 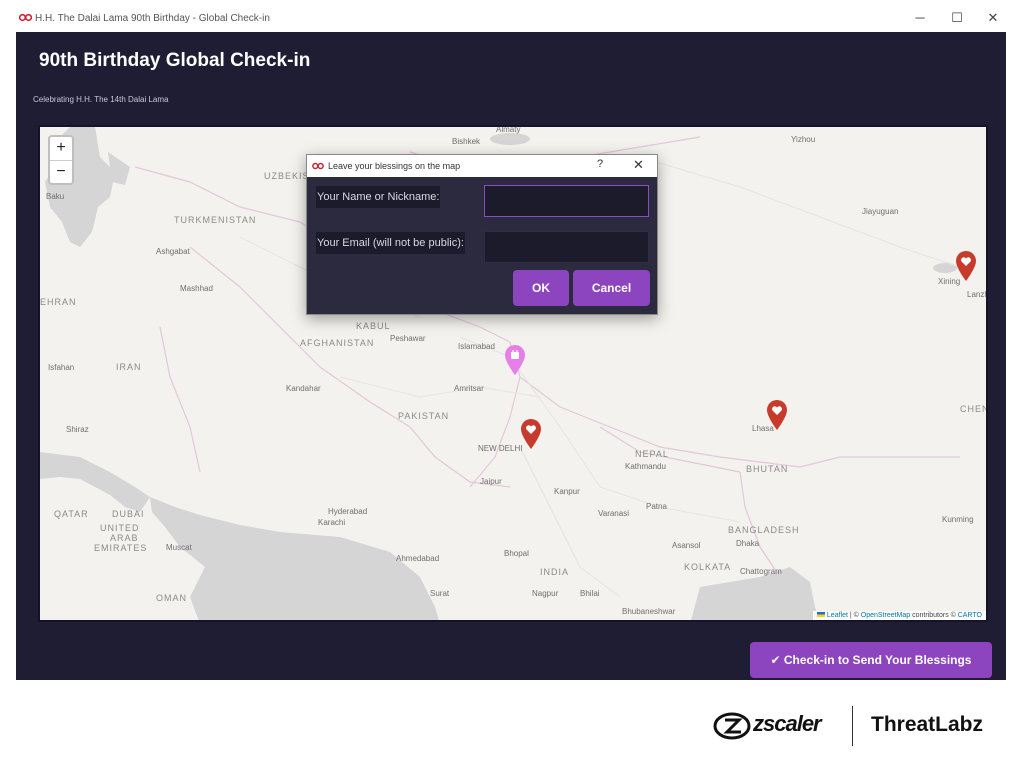 I want to click on map-label: Islamabad, so click(x=476, y=346).